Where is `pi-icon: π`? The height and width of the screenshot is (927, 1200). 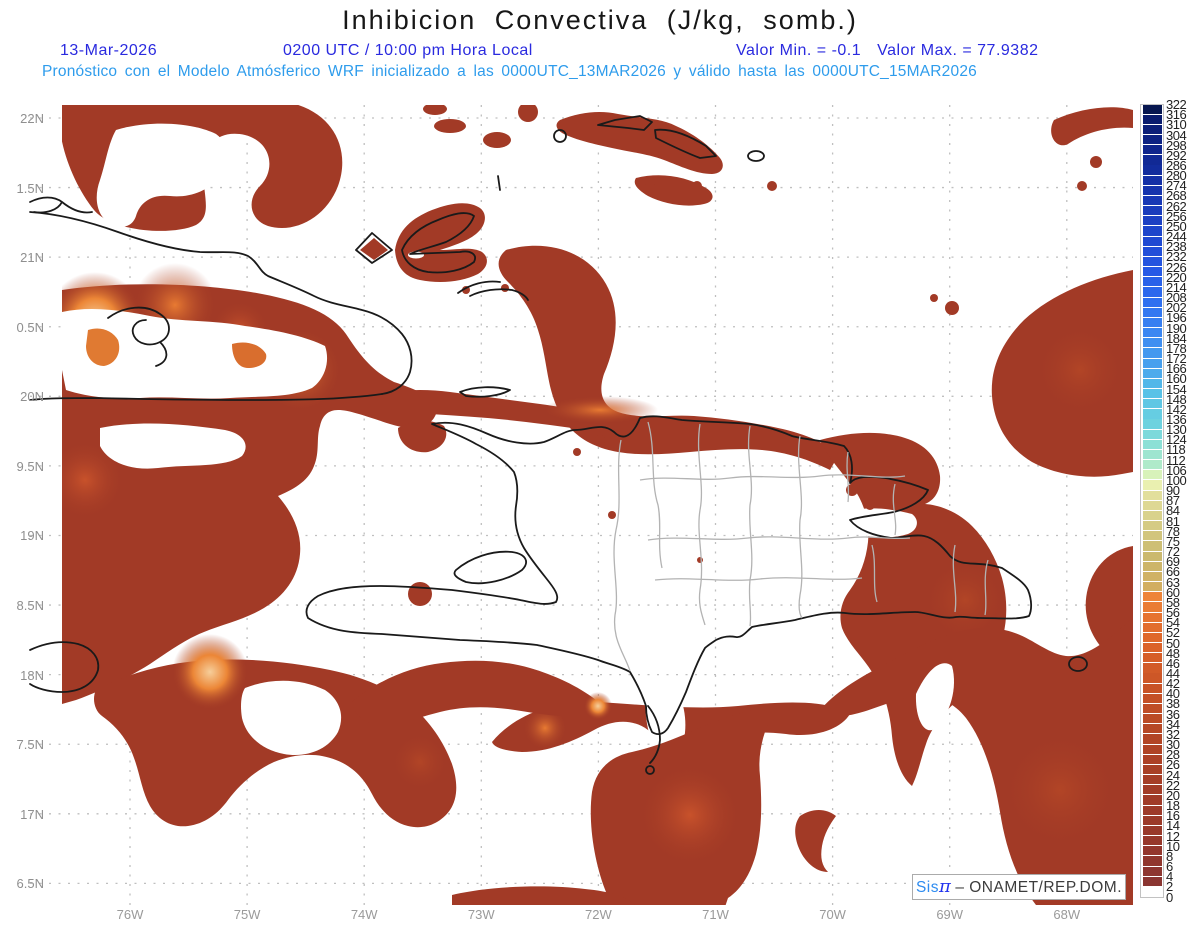
pi-icon: π is located at coordinates (945, 886).